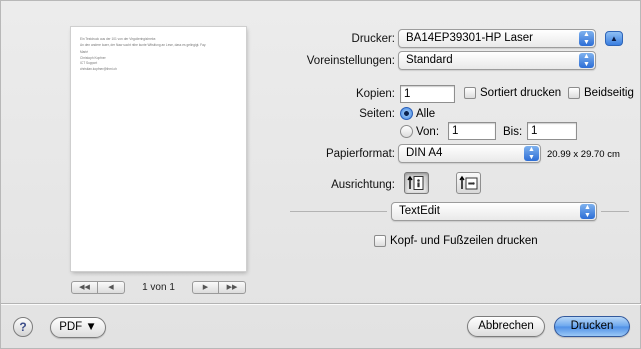 Image resolution: width=641 pixels, height=349 pixels. What do you see at coordinates (426, 114) in the screenshot?
I see `pages-all-label: Alle` at bounding box center [426, 114].